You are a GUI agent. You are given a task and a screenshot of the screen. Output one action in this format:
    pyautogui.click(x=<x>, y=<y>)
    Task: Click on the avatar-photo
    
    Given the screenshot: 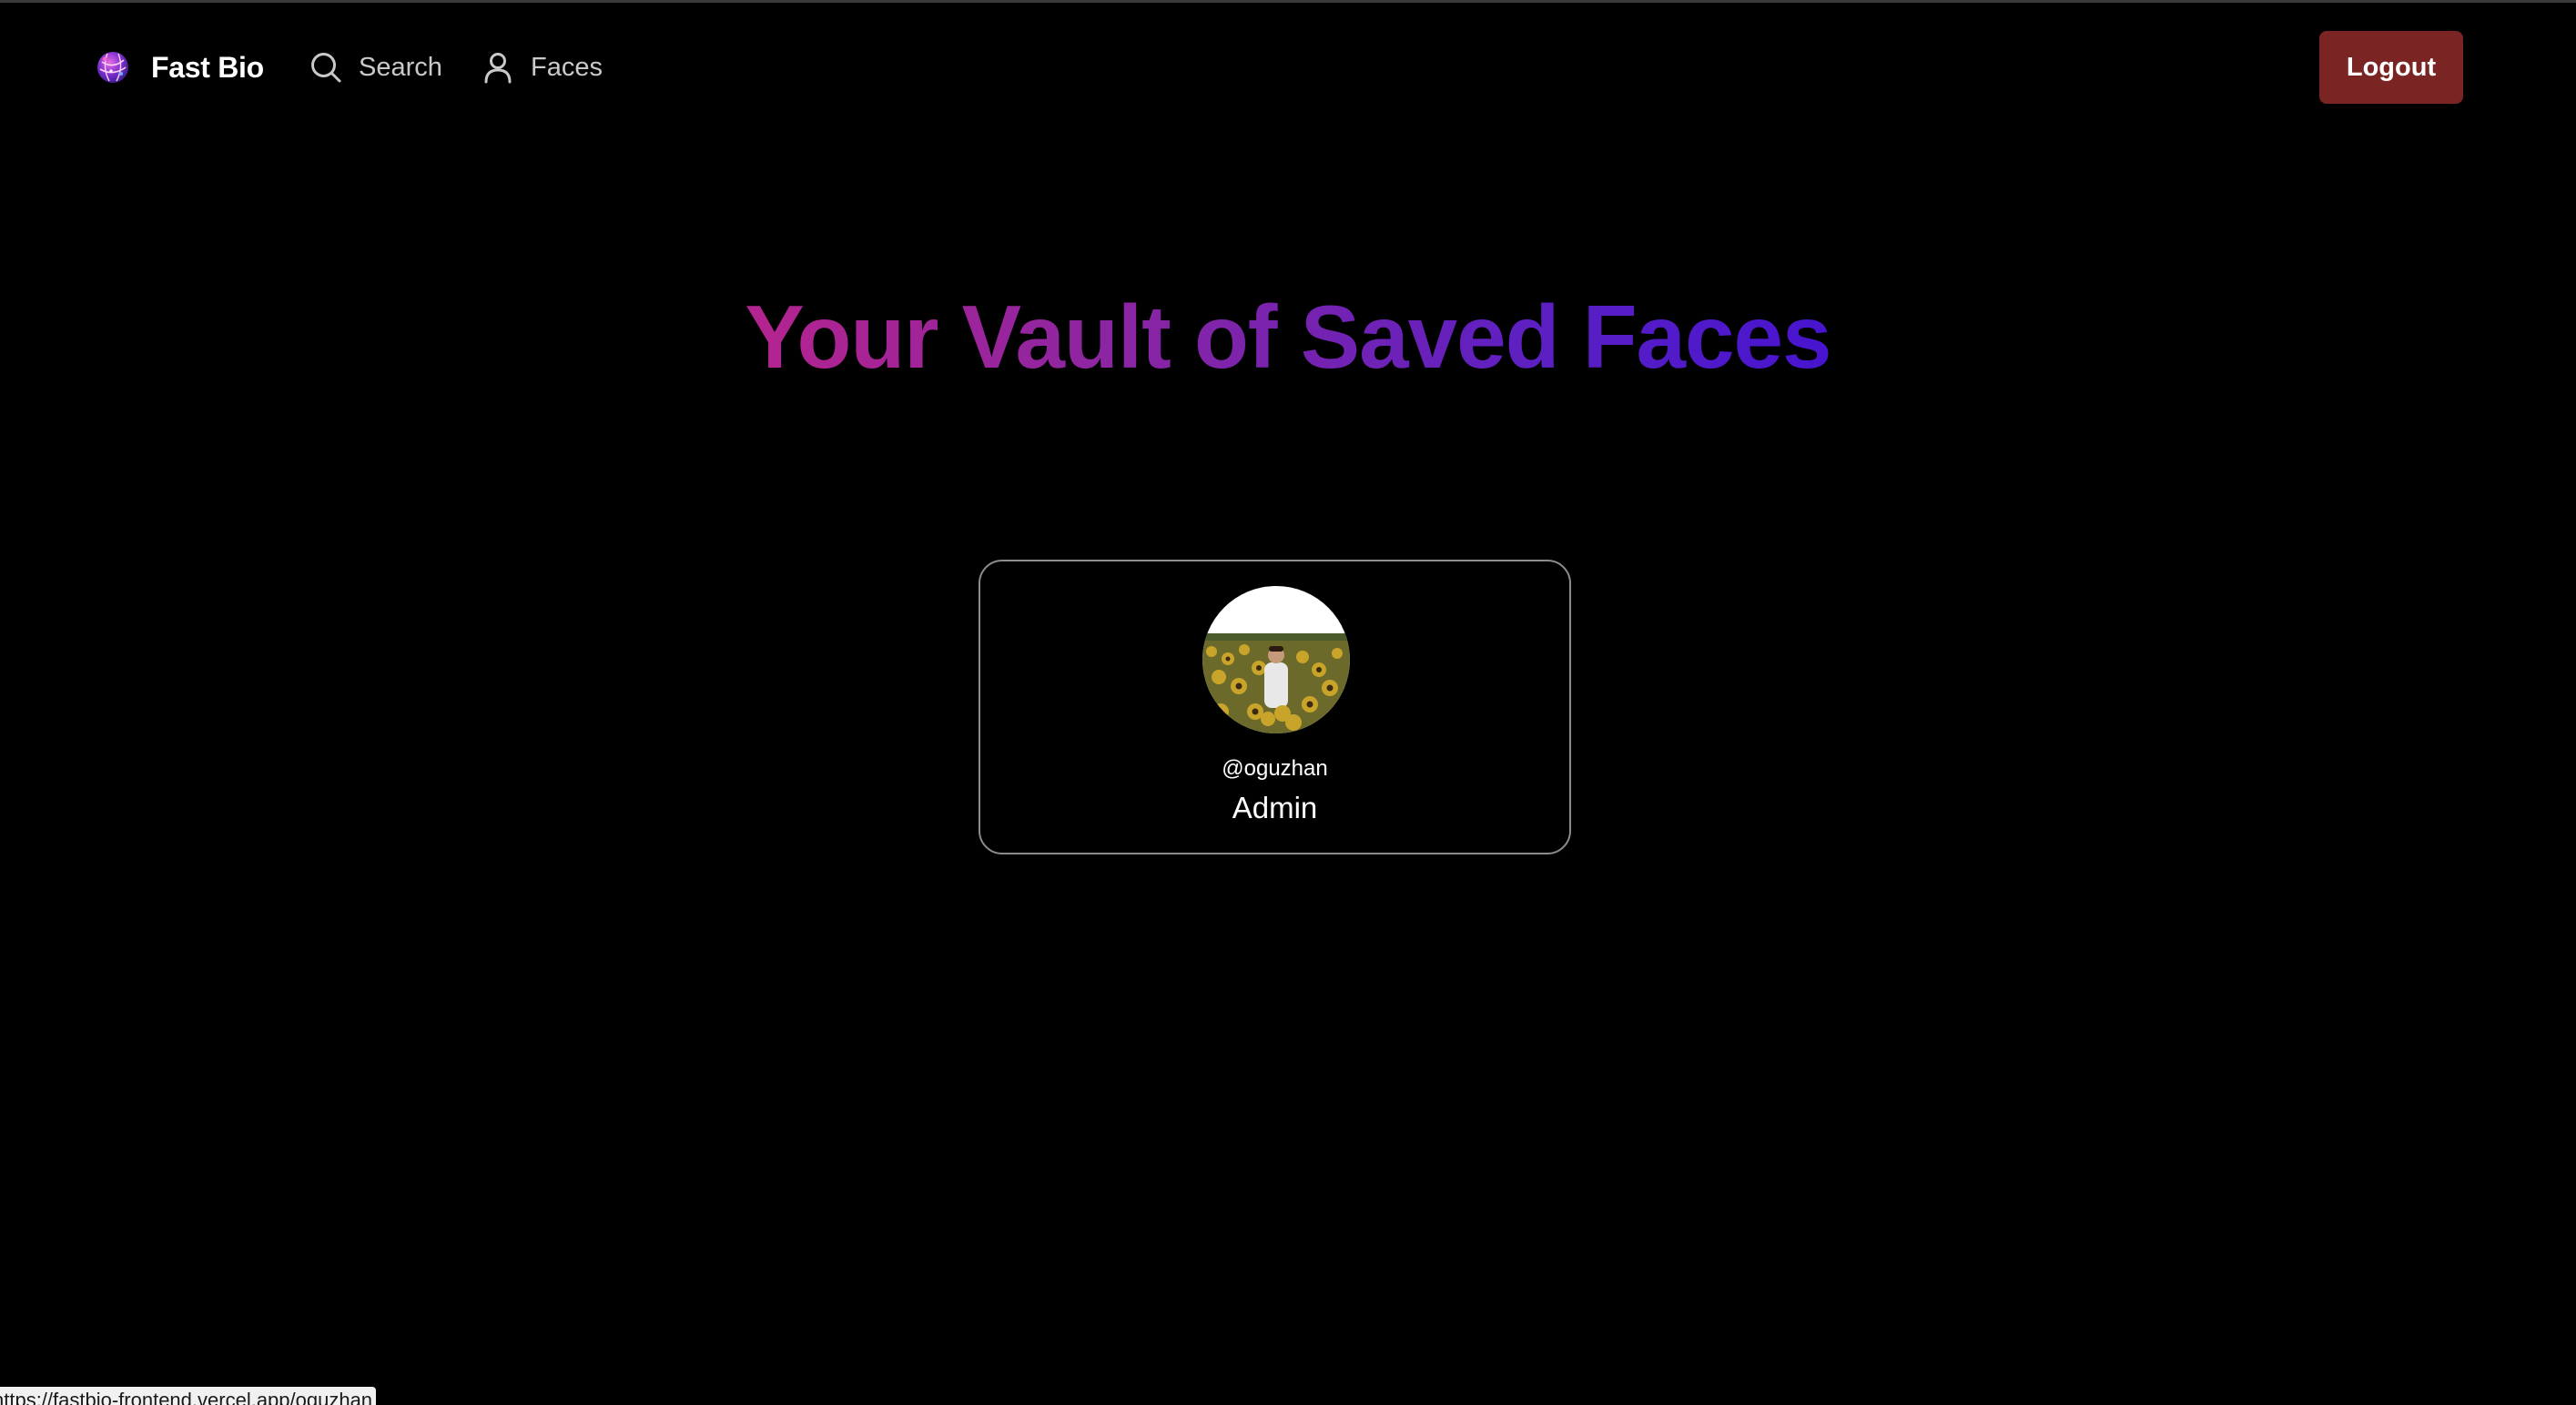 What is the action you would take?
    pyautogui.click(x=1276, y=659)
    